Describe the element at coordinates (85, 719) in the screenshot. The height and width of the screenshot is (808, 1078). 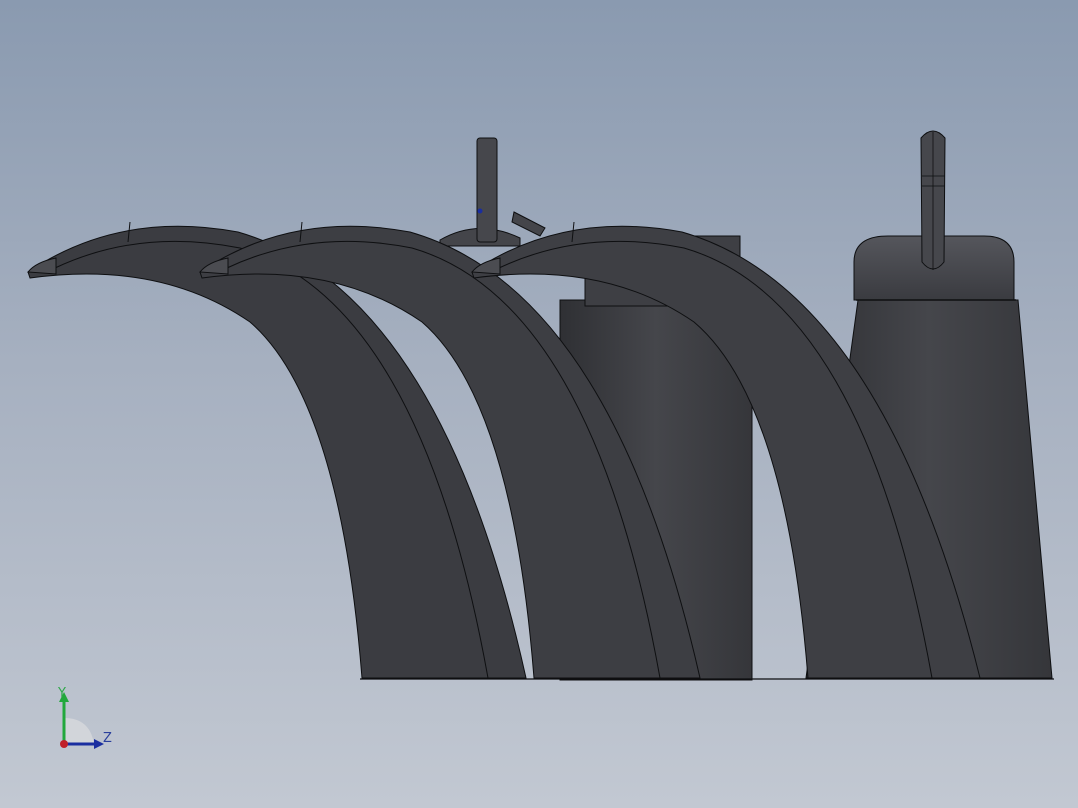
I see `reference-triad: Y Z` at that location.